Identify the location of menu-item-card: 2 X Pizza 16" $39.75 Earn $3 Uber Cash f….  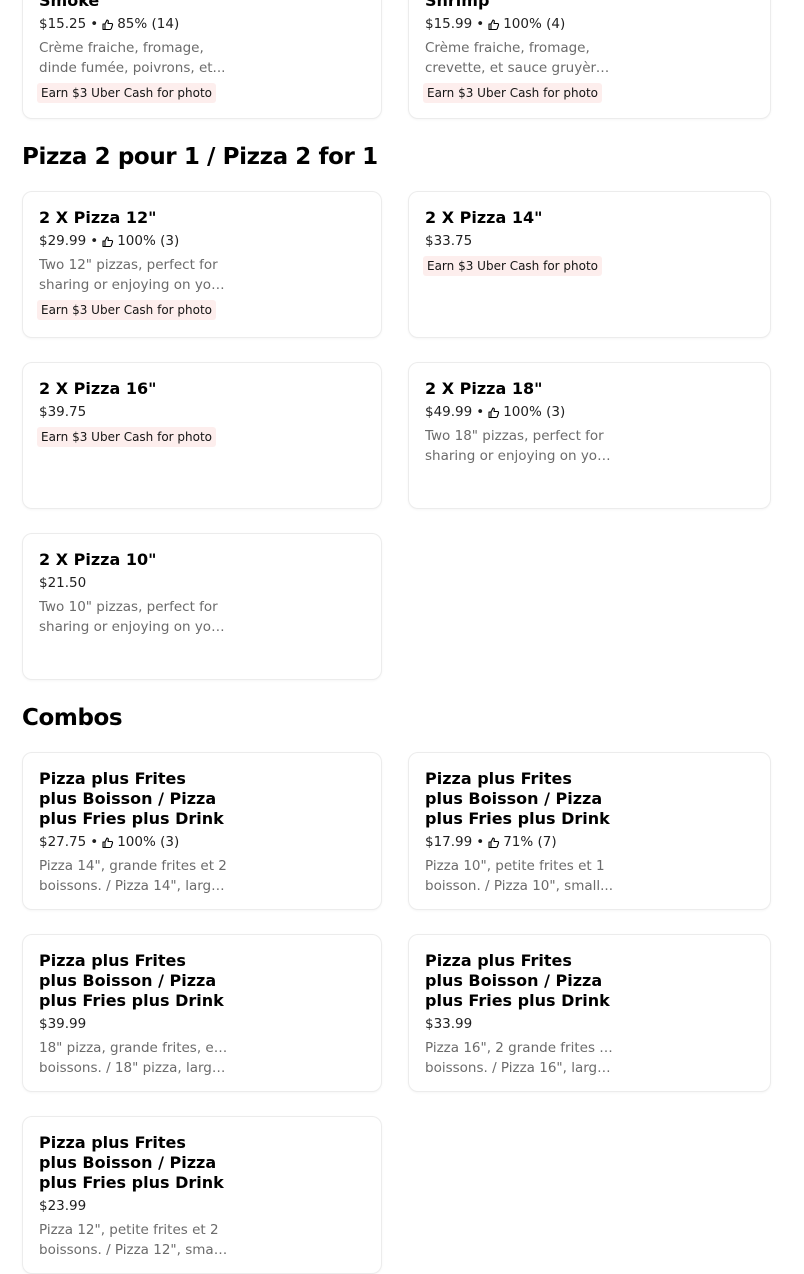
(202, 435).